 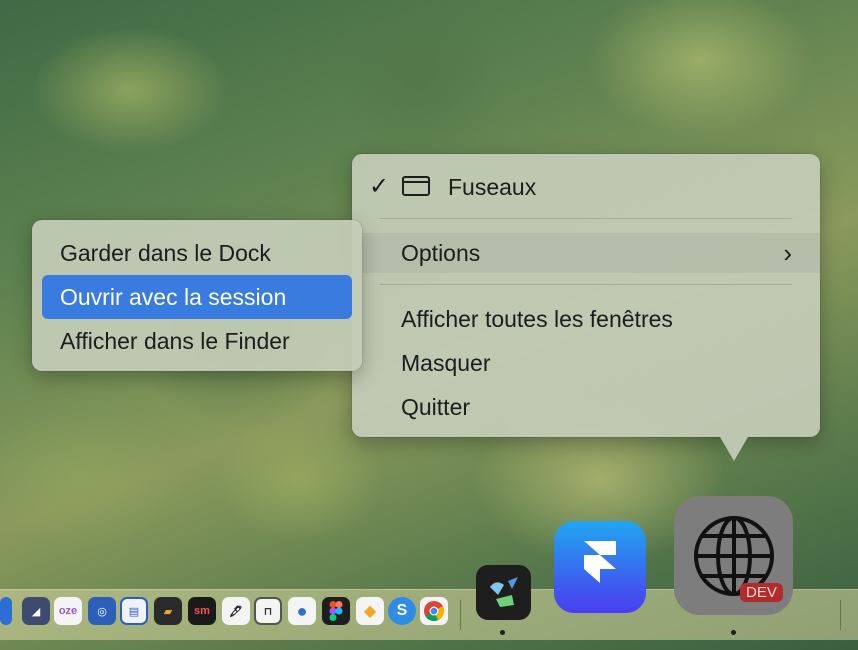 I want to click on crystal-app-icon, so click(x=503, y=592).